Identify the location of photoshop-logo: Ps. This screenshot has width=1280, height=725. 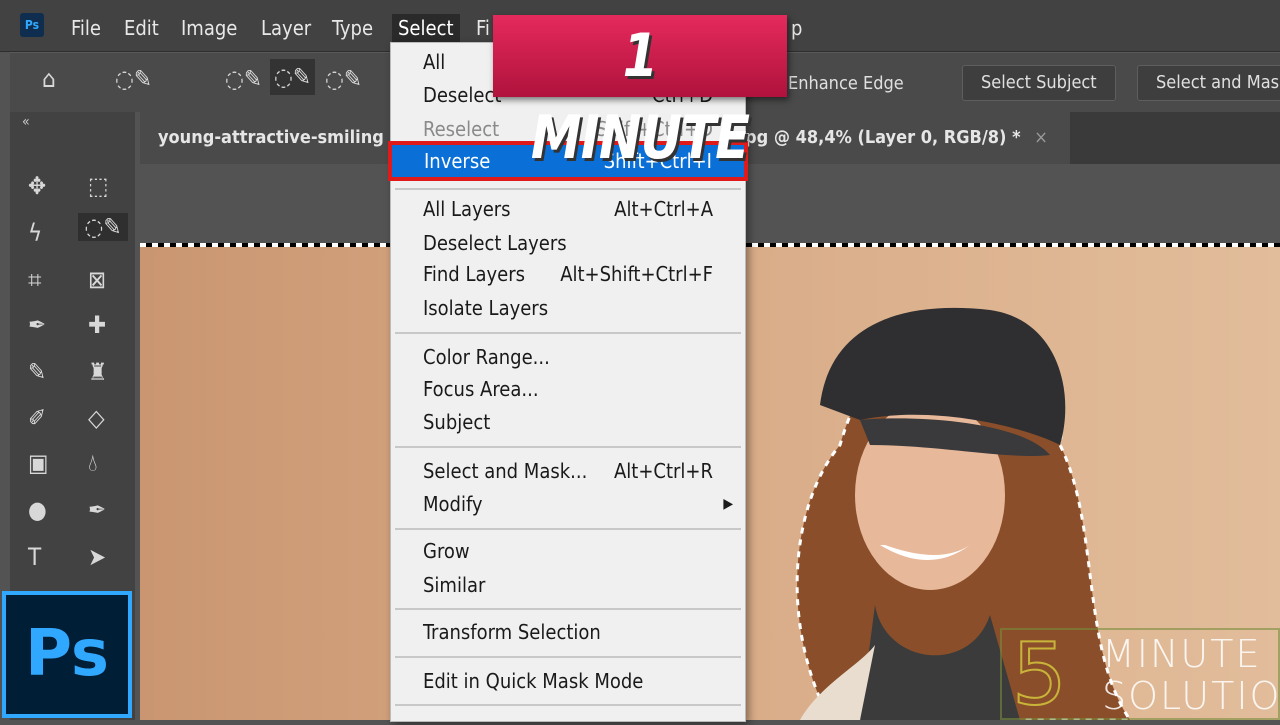
(32, 25).